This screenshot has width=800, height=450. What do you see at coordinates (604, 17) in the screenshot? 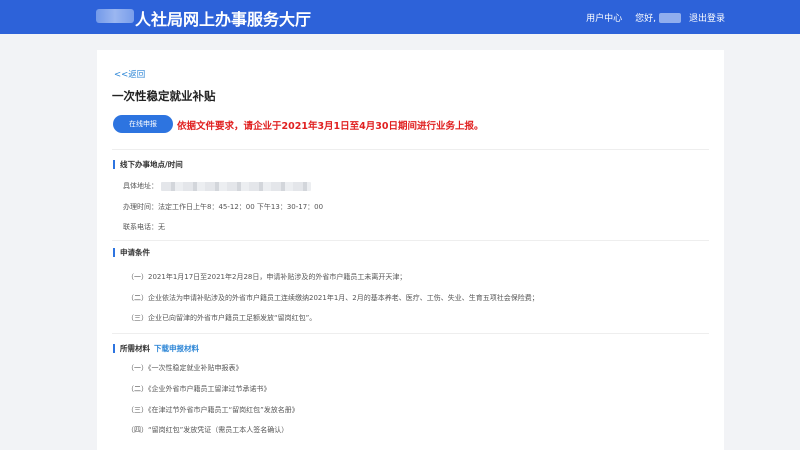
I see `user-center-link: 用户中心` at bounding box center [604, 17].